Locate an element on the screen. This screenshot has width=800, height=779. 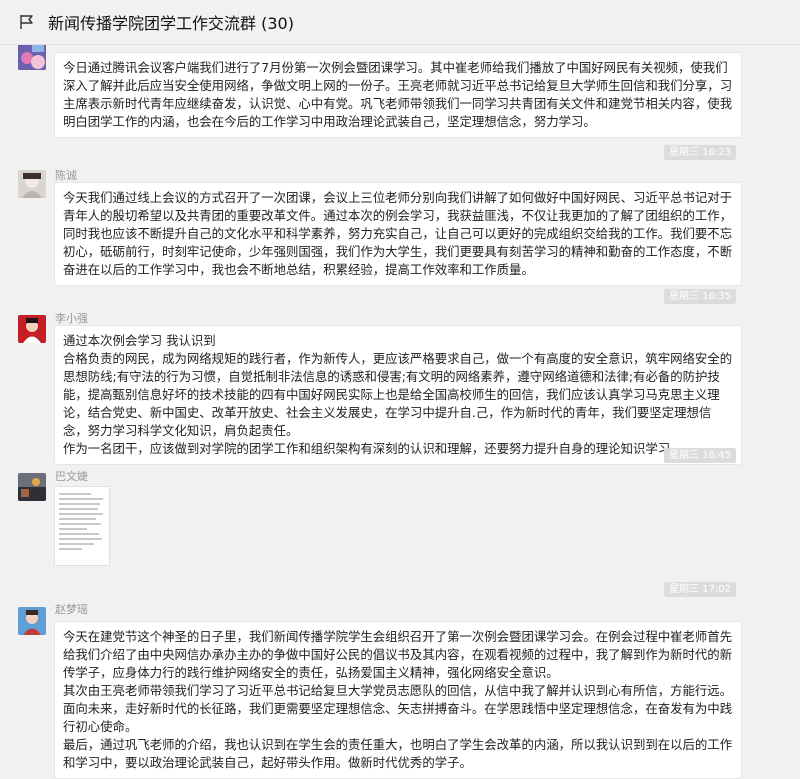
message-timestamp: 星期三 16:23 is located at coordinates (700, 152).